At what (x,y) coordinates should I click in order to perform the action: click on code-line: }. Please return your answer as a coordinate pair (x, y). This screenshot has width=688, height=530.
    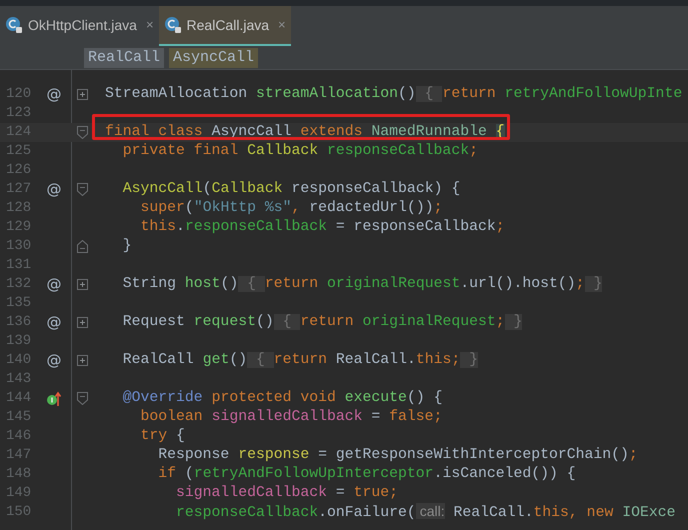
    Looking at the image, I should click on (127, 246).